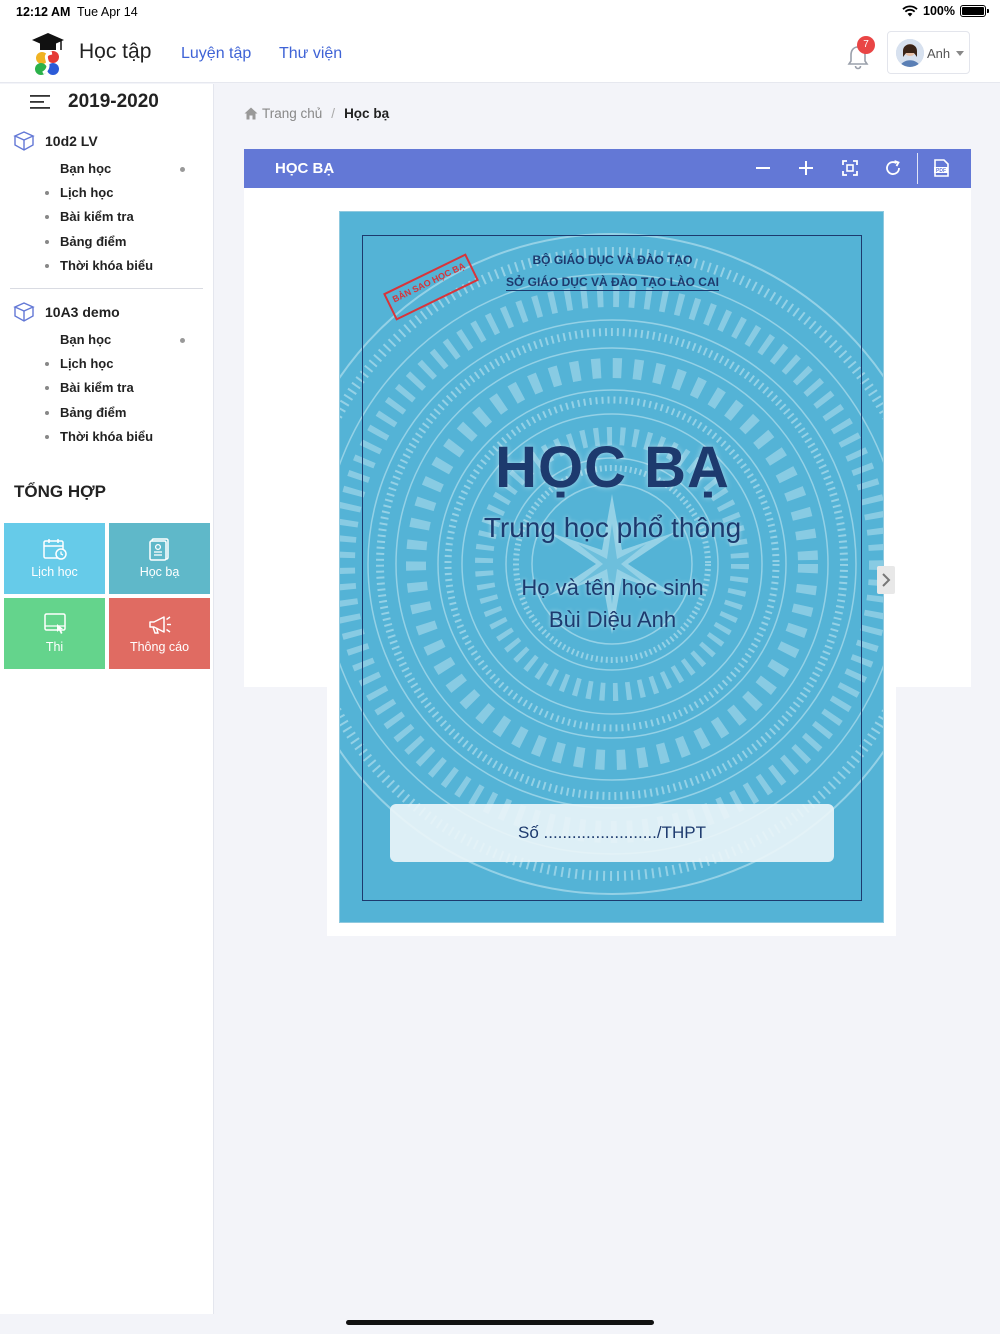 Image resolution: width=1000 pixels, height=1334 pixels. Describe the element at coordinates (251, 113) in the screenshot. I see `home-icon` at that location.